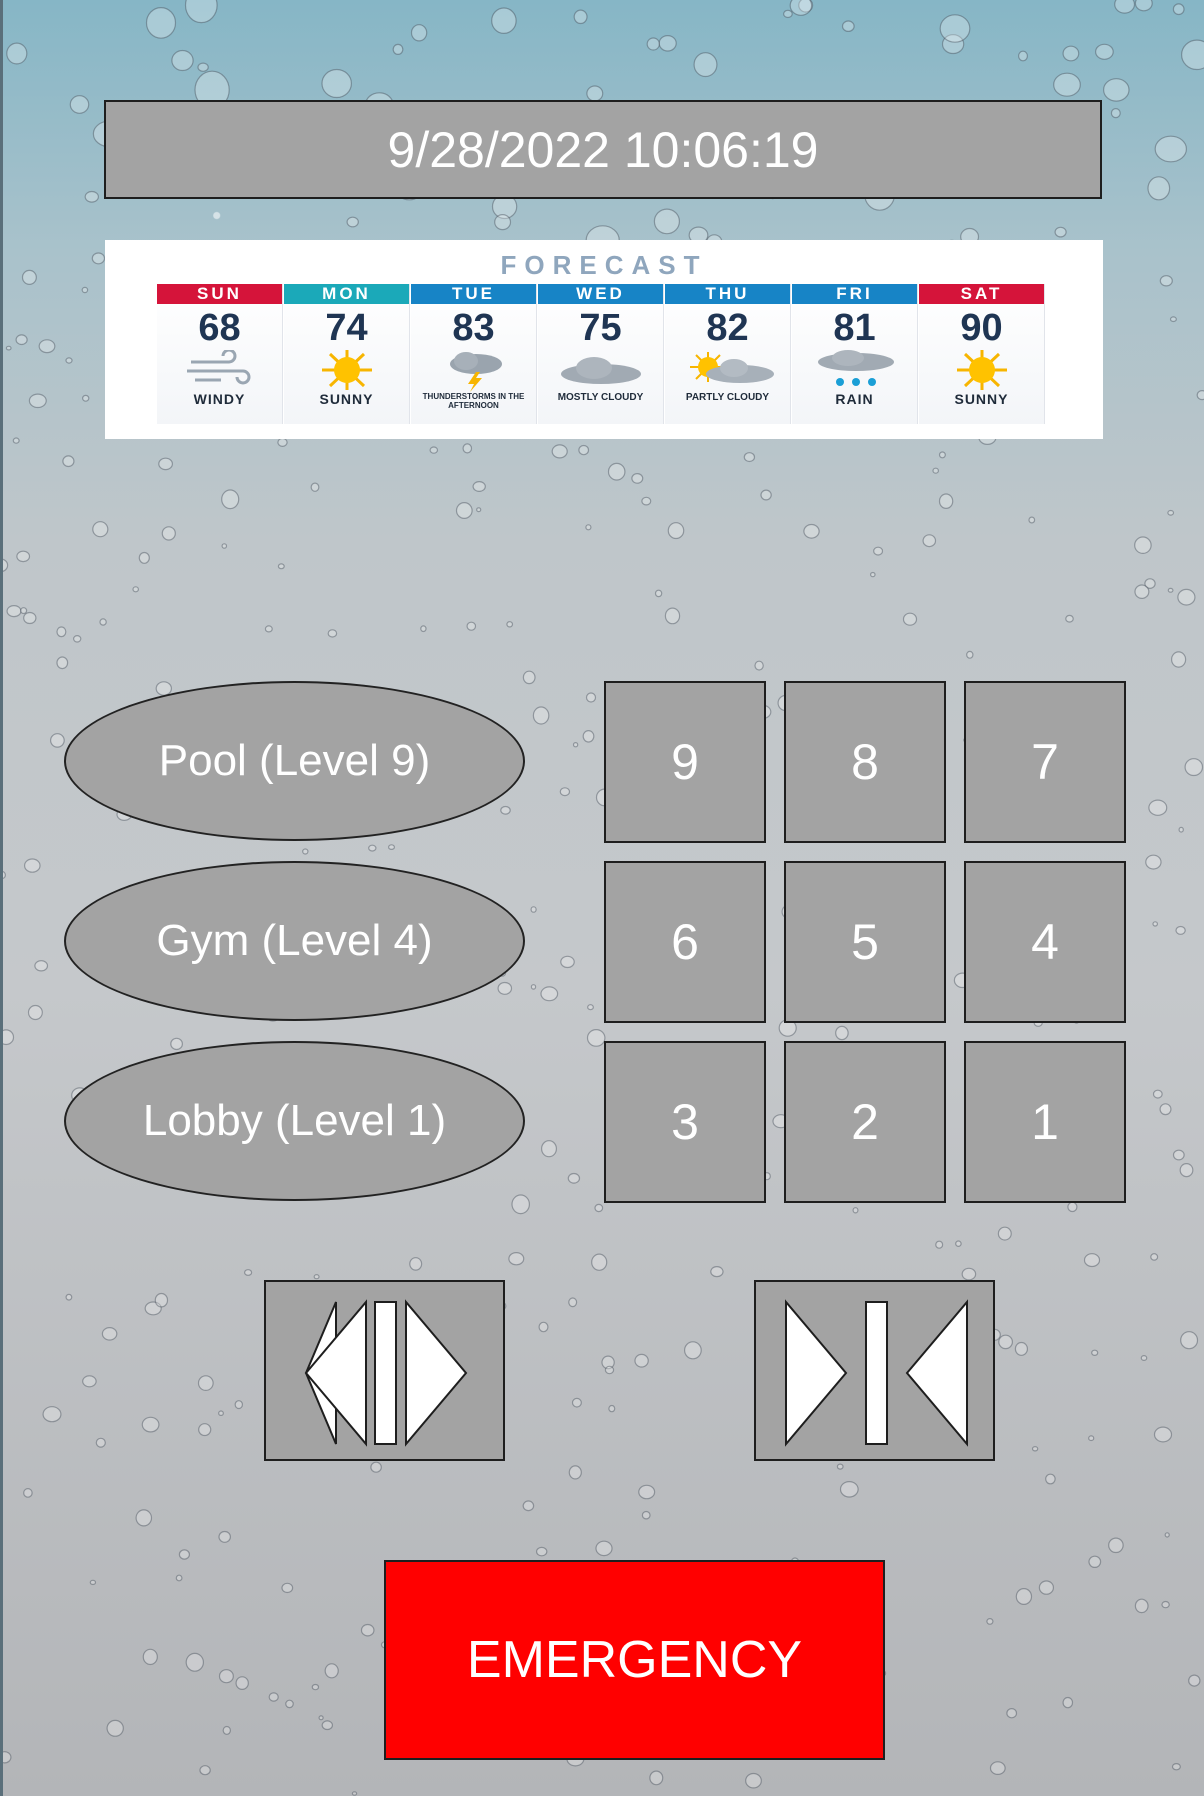 The width and height of the screenshot is (1204, 1796). I want to click on floor-button-8: 8, so click(865, 762).